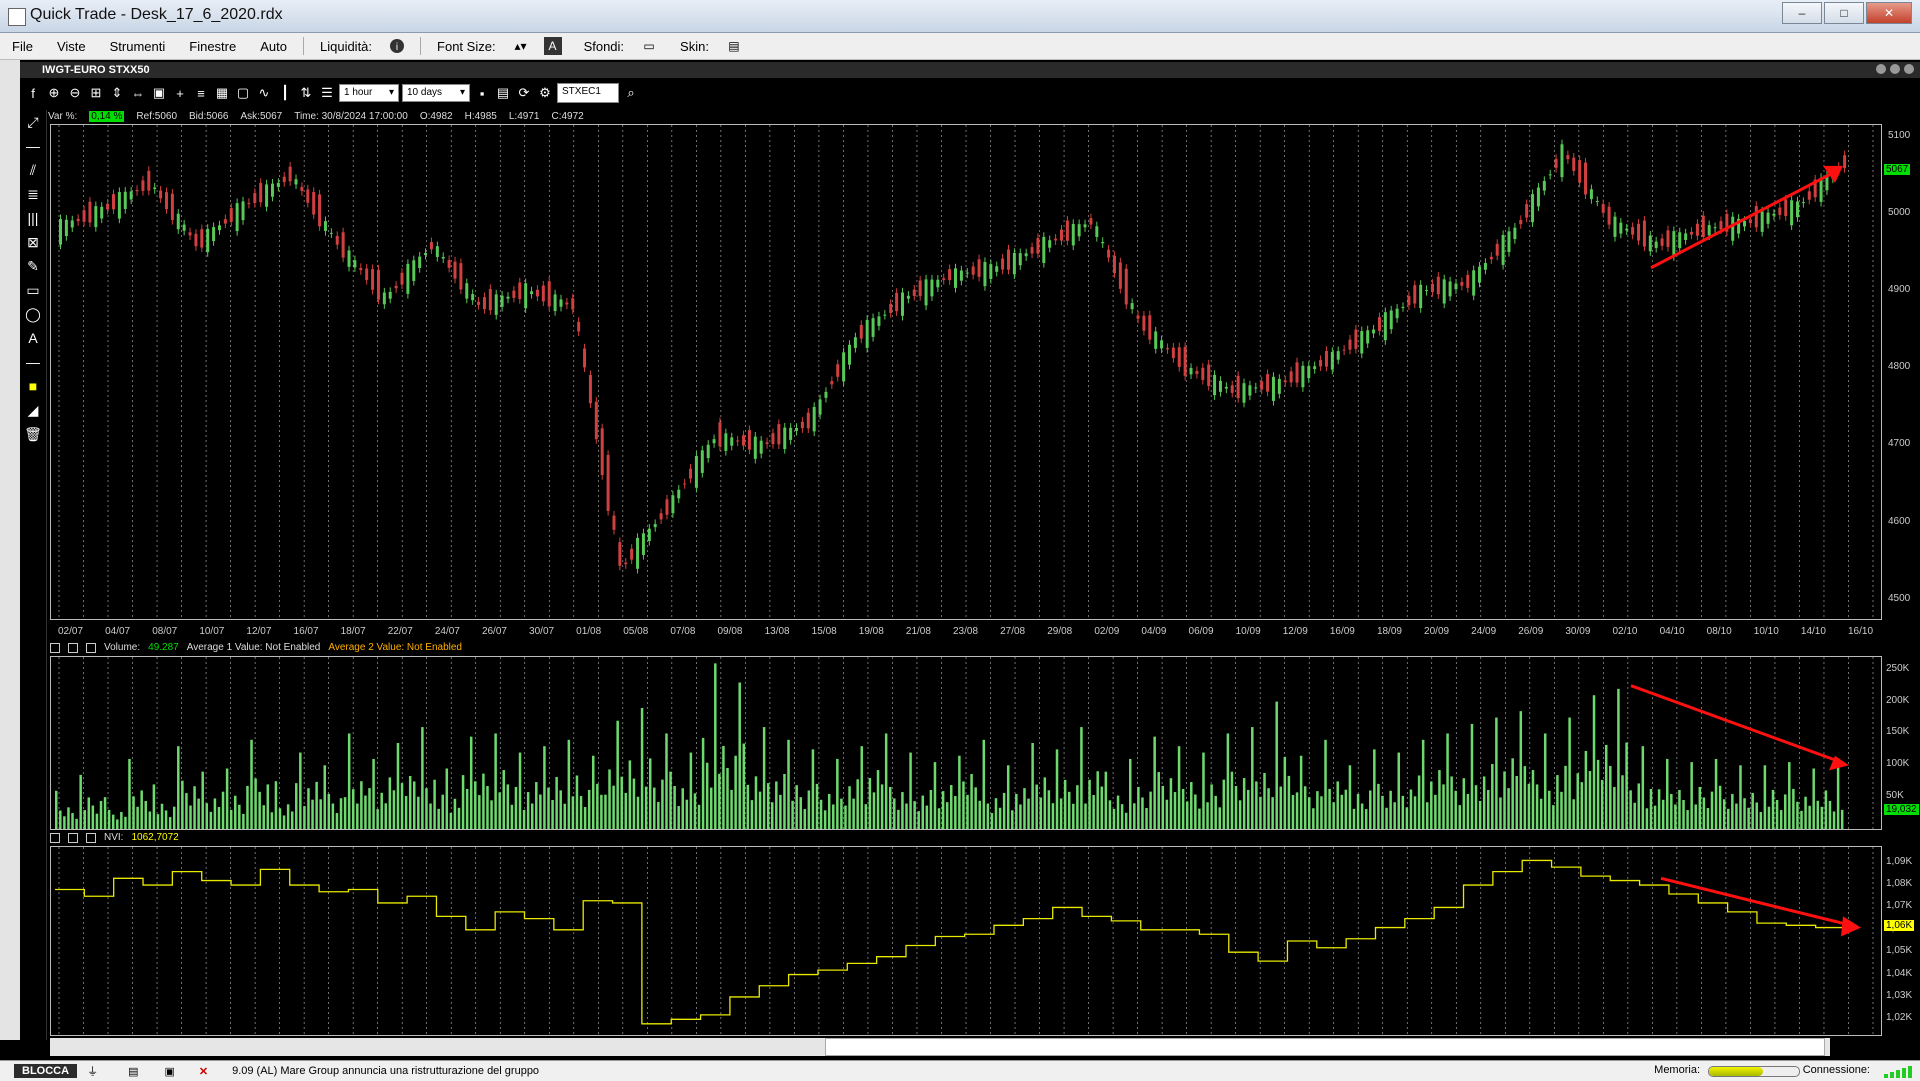 The height and width of the screenshot is (1081, 1920). Describe the element at coordinates (33, 146) in the screenshot. I see `horizontal-line-tool-icon: —` at that location.